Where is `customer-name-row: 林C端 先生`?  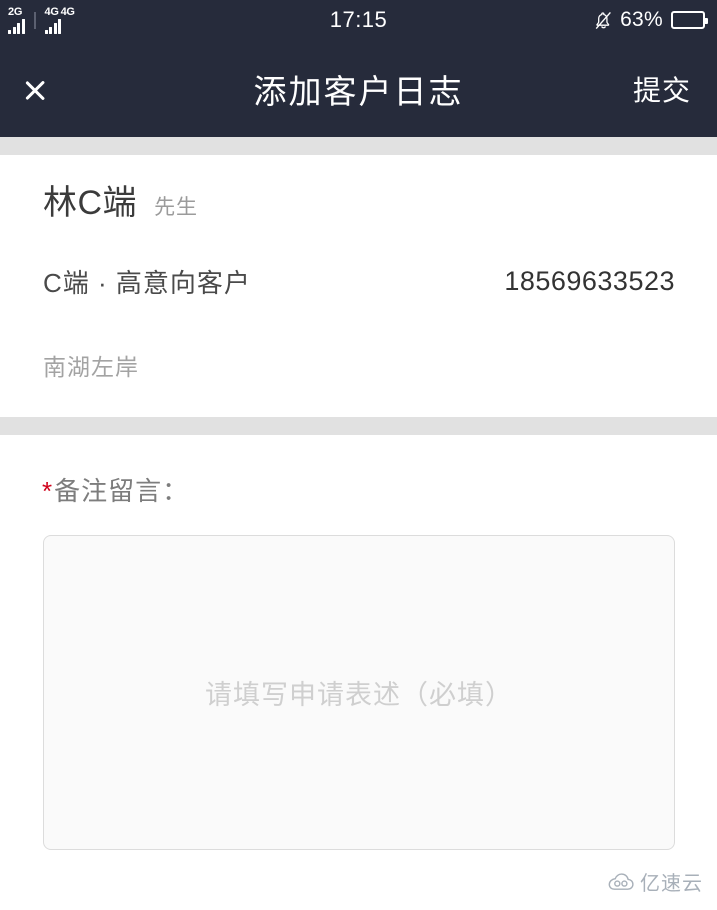
customer-name-row: 林C端 先生 is located at coordinates (120, 199).